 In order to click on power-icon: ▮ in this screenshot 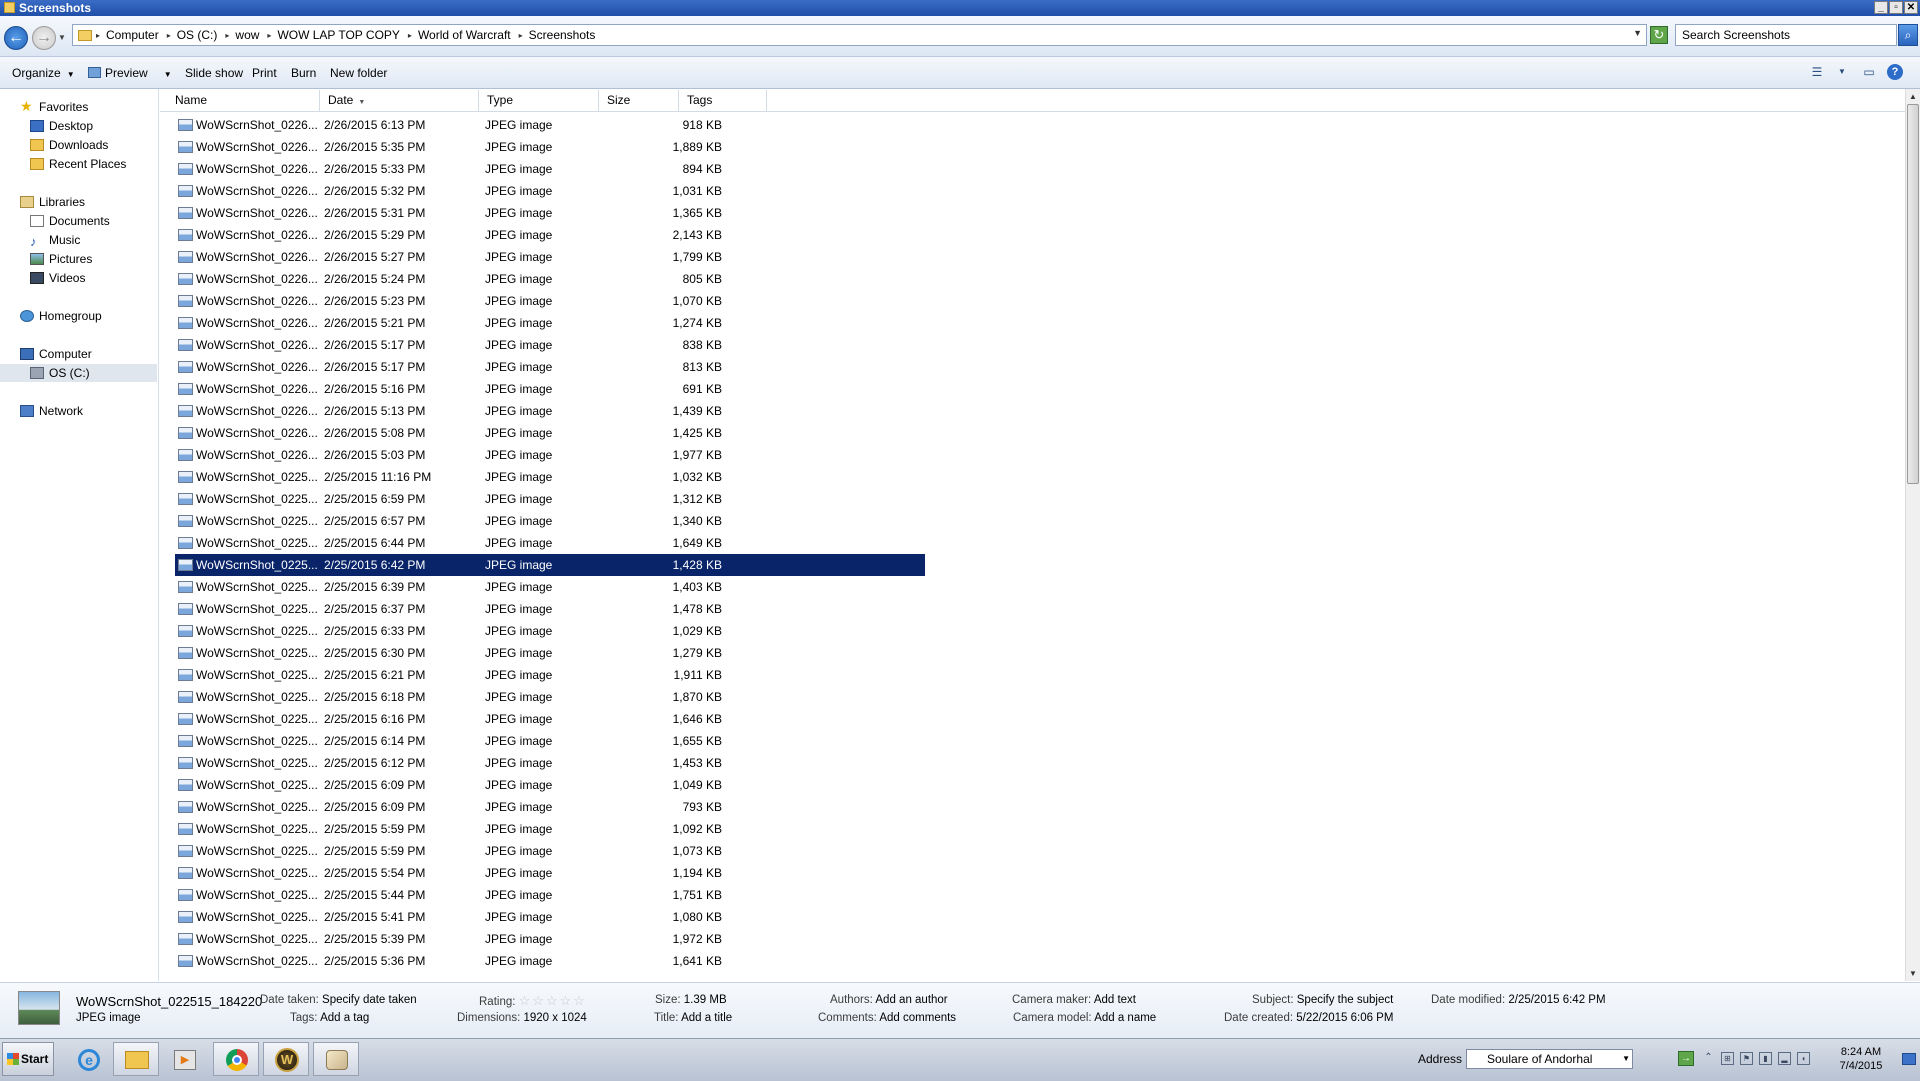, I will do `click(1765, 1058)`.